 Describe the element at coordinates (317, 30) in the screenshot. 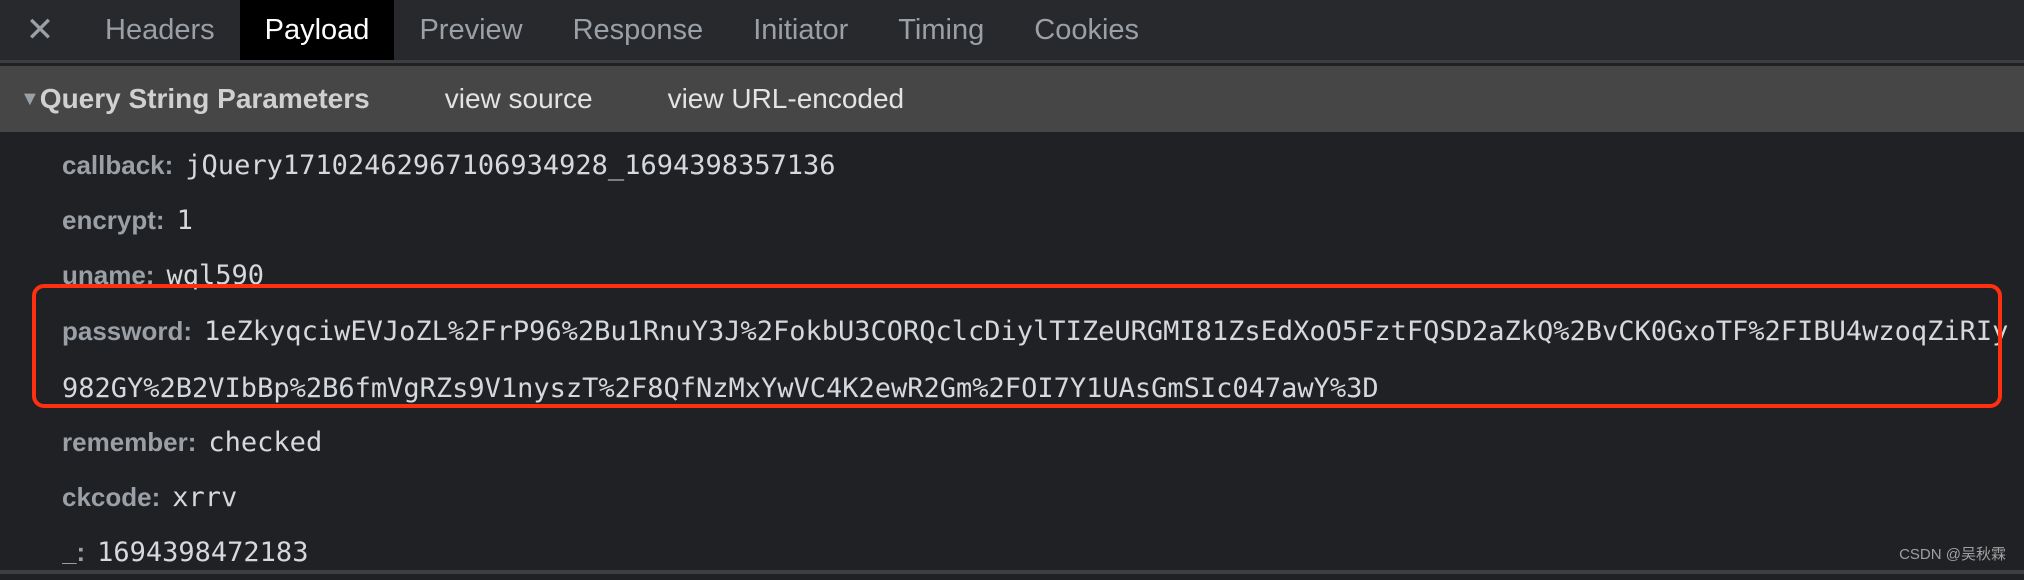

I see `tab-payload: Payload` at that location.